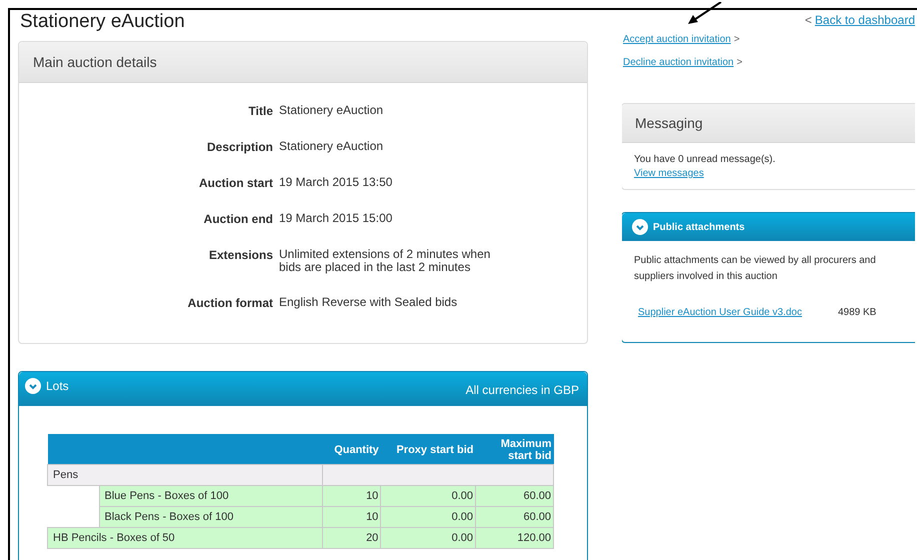  I want to click on action-link: Decline auction invitation, so click(678, 62).